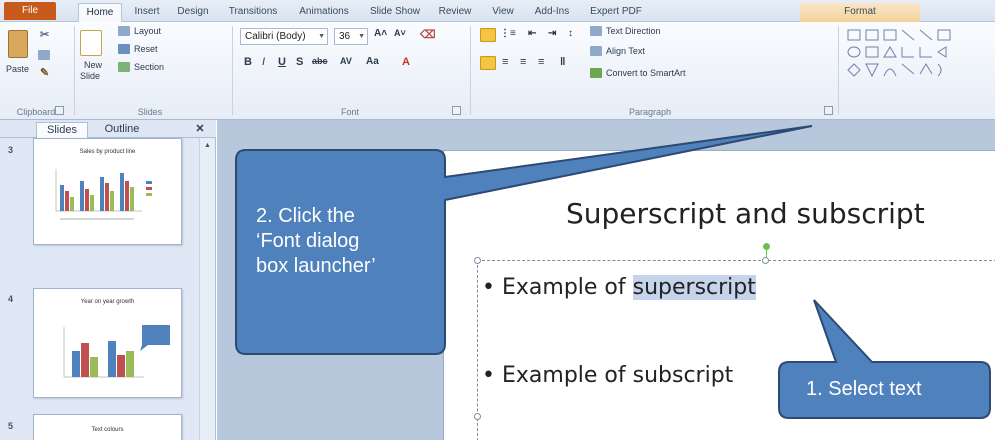 The image size is (995, 440). What do you see at coordinates (455, 12) in the screenshot?
I see `tab-review: Review` at bounding box center [455, 12].